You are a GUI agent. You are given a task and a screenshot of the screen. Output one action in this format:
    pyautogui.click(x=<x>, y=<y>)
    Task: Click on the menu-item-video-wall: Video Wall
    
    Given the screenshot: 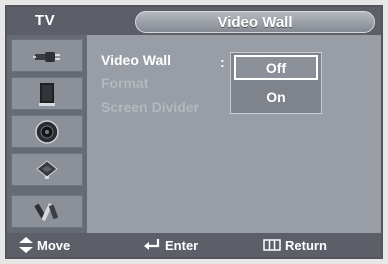 What is the action you would take?
    pyautogui.click(x=136, y=60)
    